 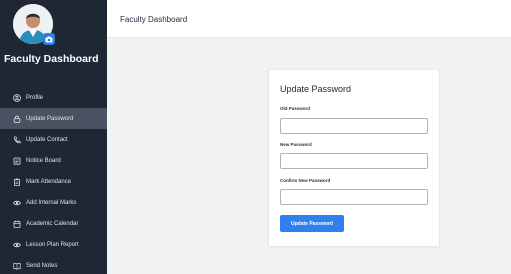 I want to click on phone-icon, so click(x=17, y=140).